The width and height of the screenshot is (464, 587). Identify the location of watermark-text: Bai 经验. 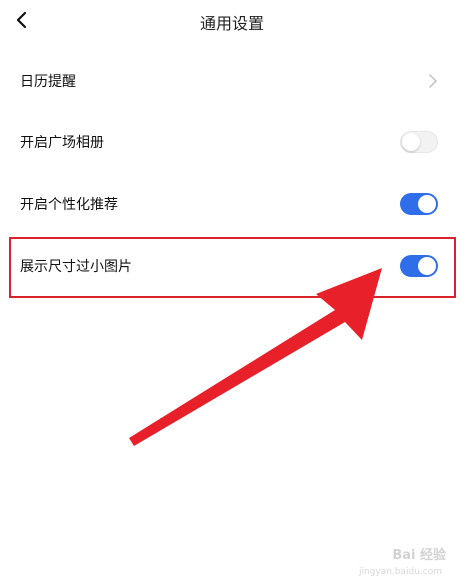
(419, 555).